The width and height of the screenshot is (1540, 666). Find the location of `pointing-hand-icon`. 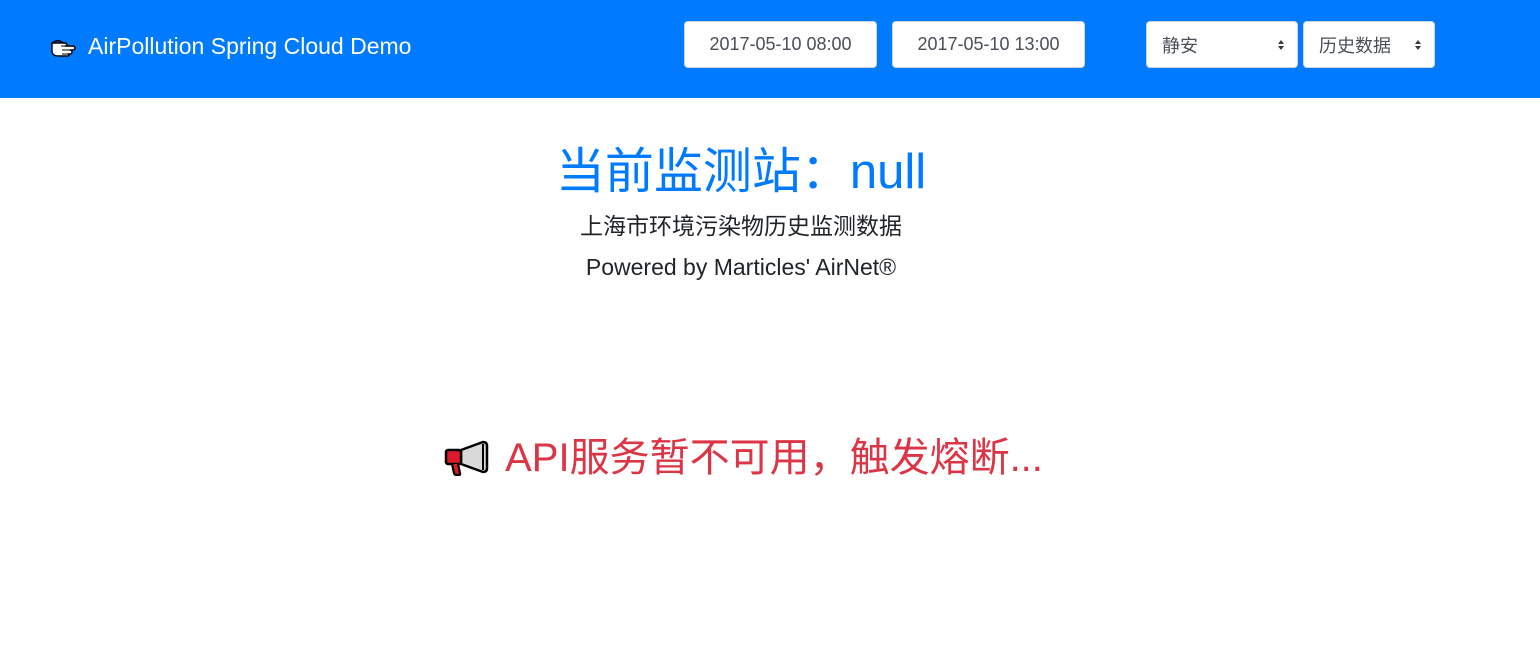

pointing-hand-icon is located at coordinates (63, 48).